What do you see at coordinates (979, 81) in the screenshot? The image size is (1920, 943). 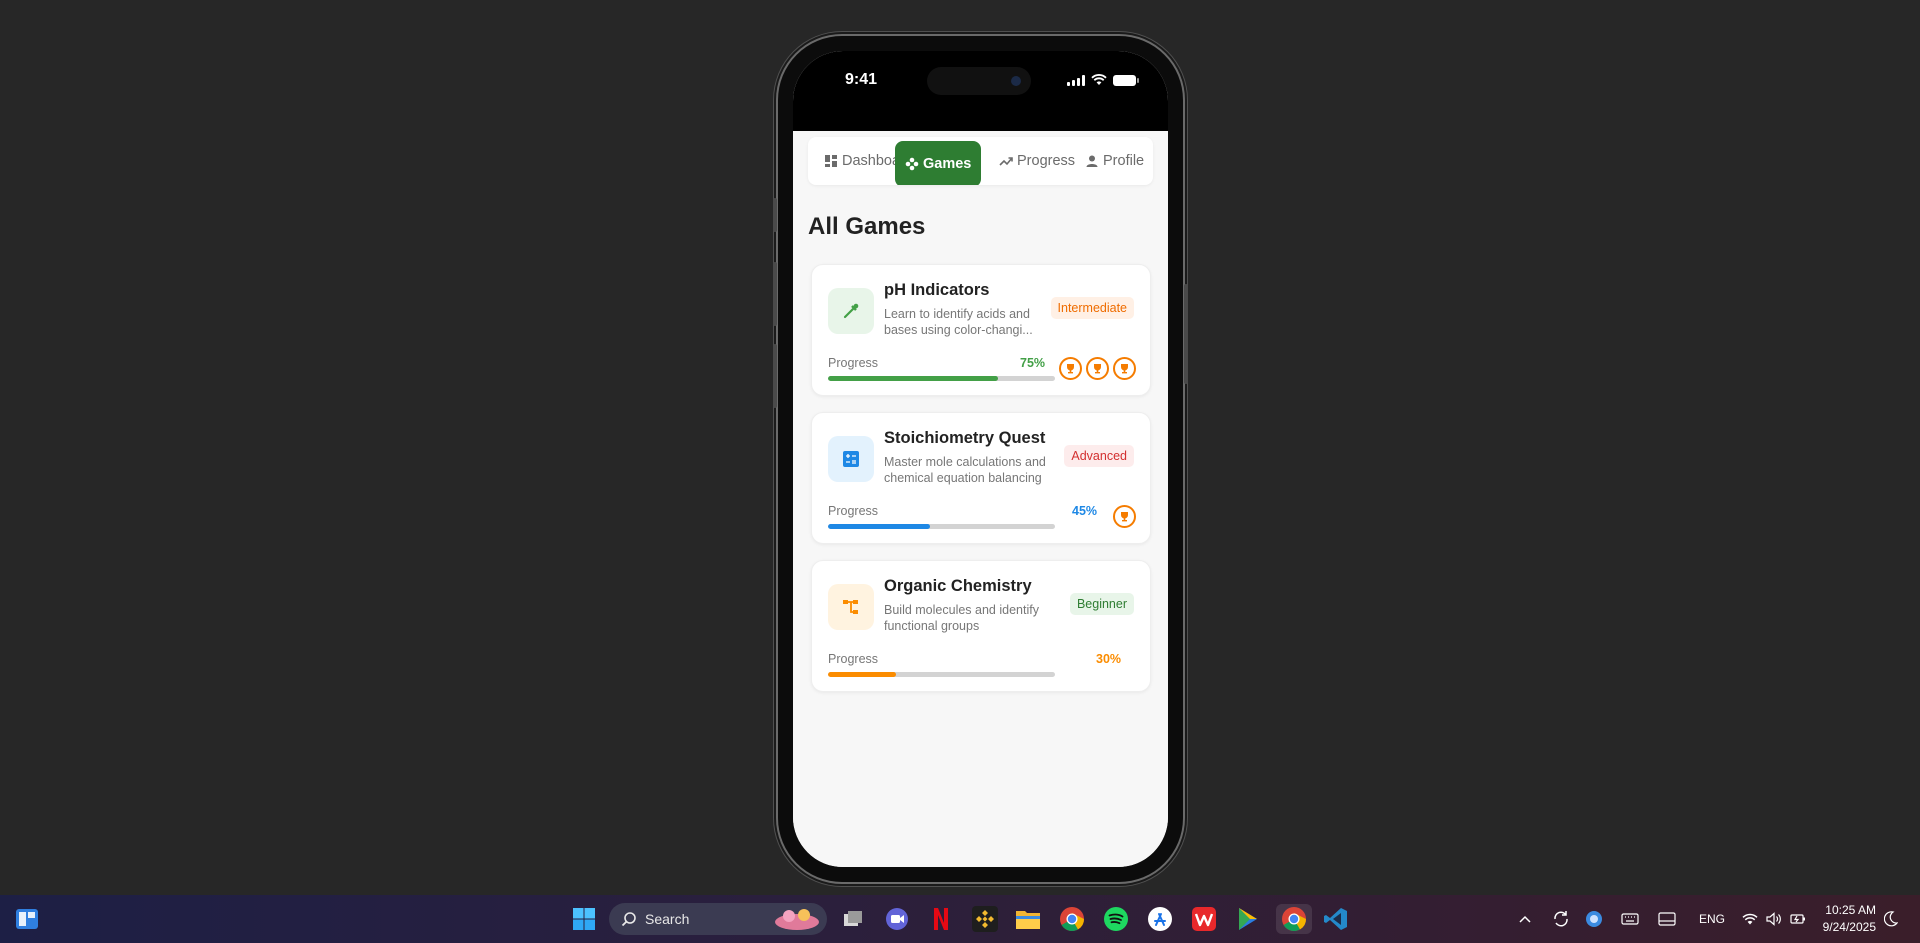 I see `dynamic-island` at bounding box center [979, 81].